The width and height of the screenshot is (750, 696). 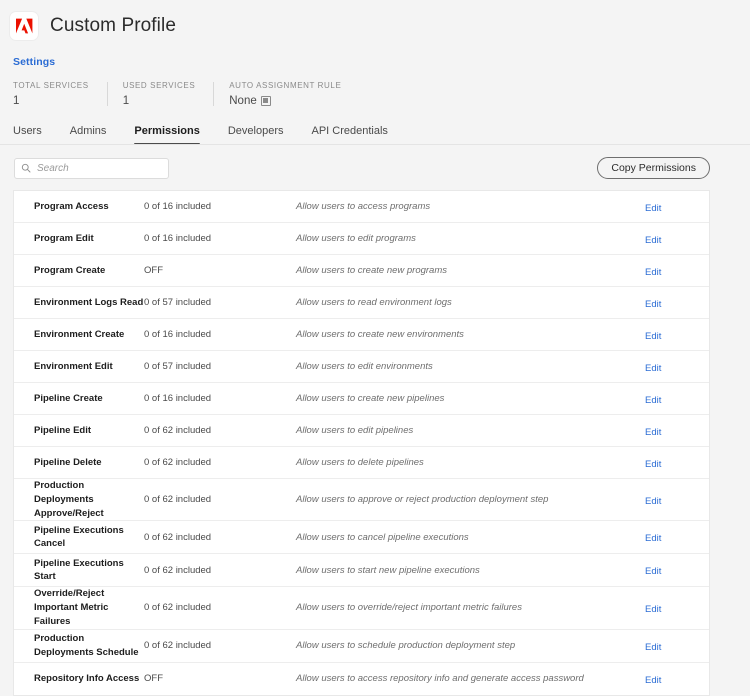 I want to click on permission-description: Allow users to read environment logs, so click(x=374, y=302).